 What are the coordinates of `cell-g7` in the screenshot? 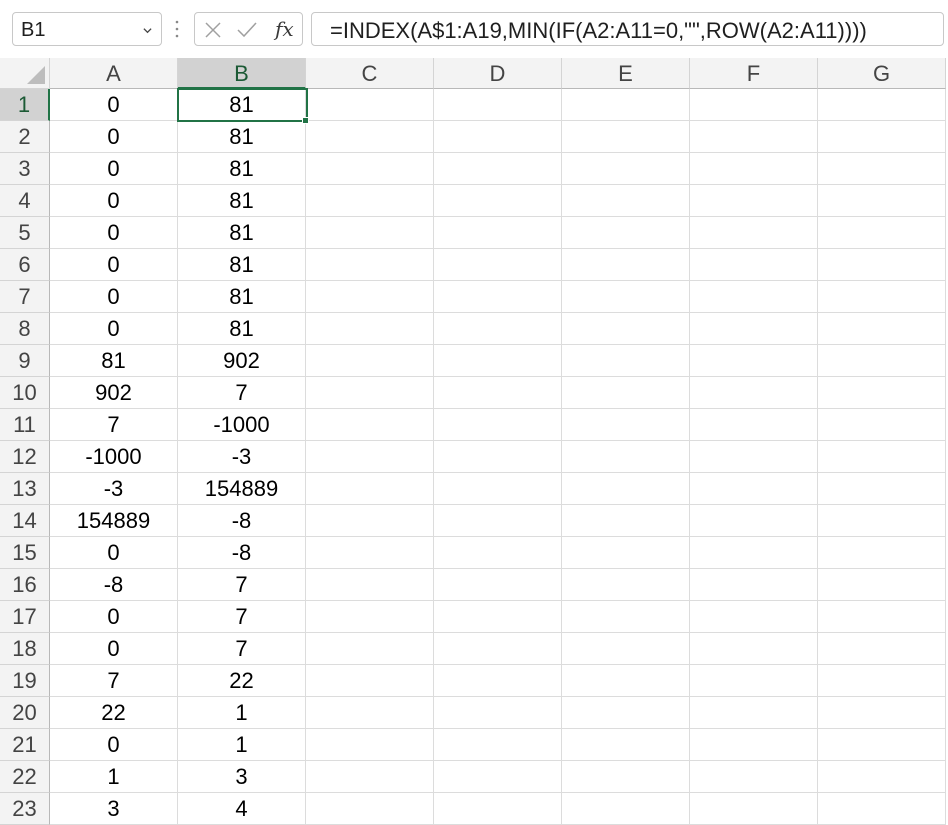 It's located at (882, 297).